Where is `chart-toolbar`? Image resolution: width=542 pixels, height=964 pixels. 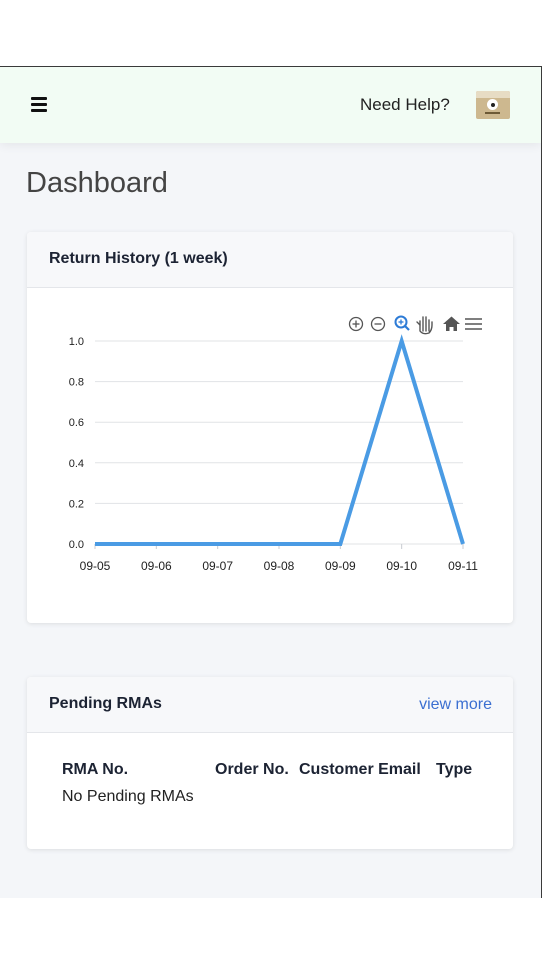
chart-toolbar is located at coordinates (415, 325).